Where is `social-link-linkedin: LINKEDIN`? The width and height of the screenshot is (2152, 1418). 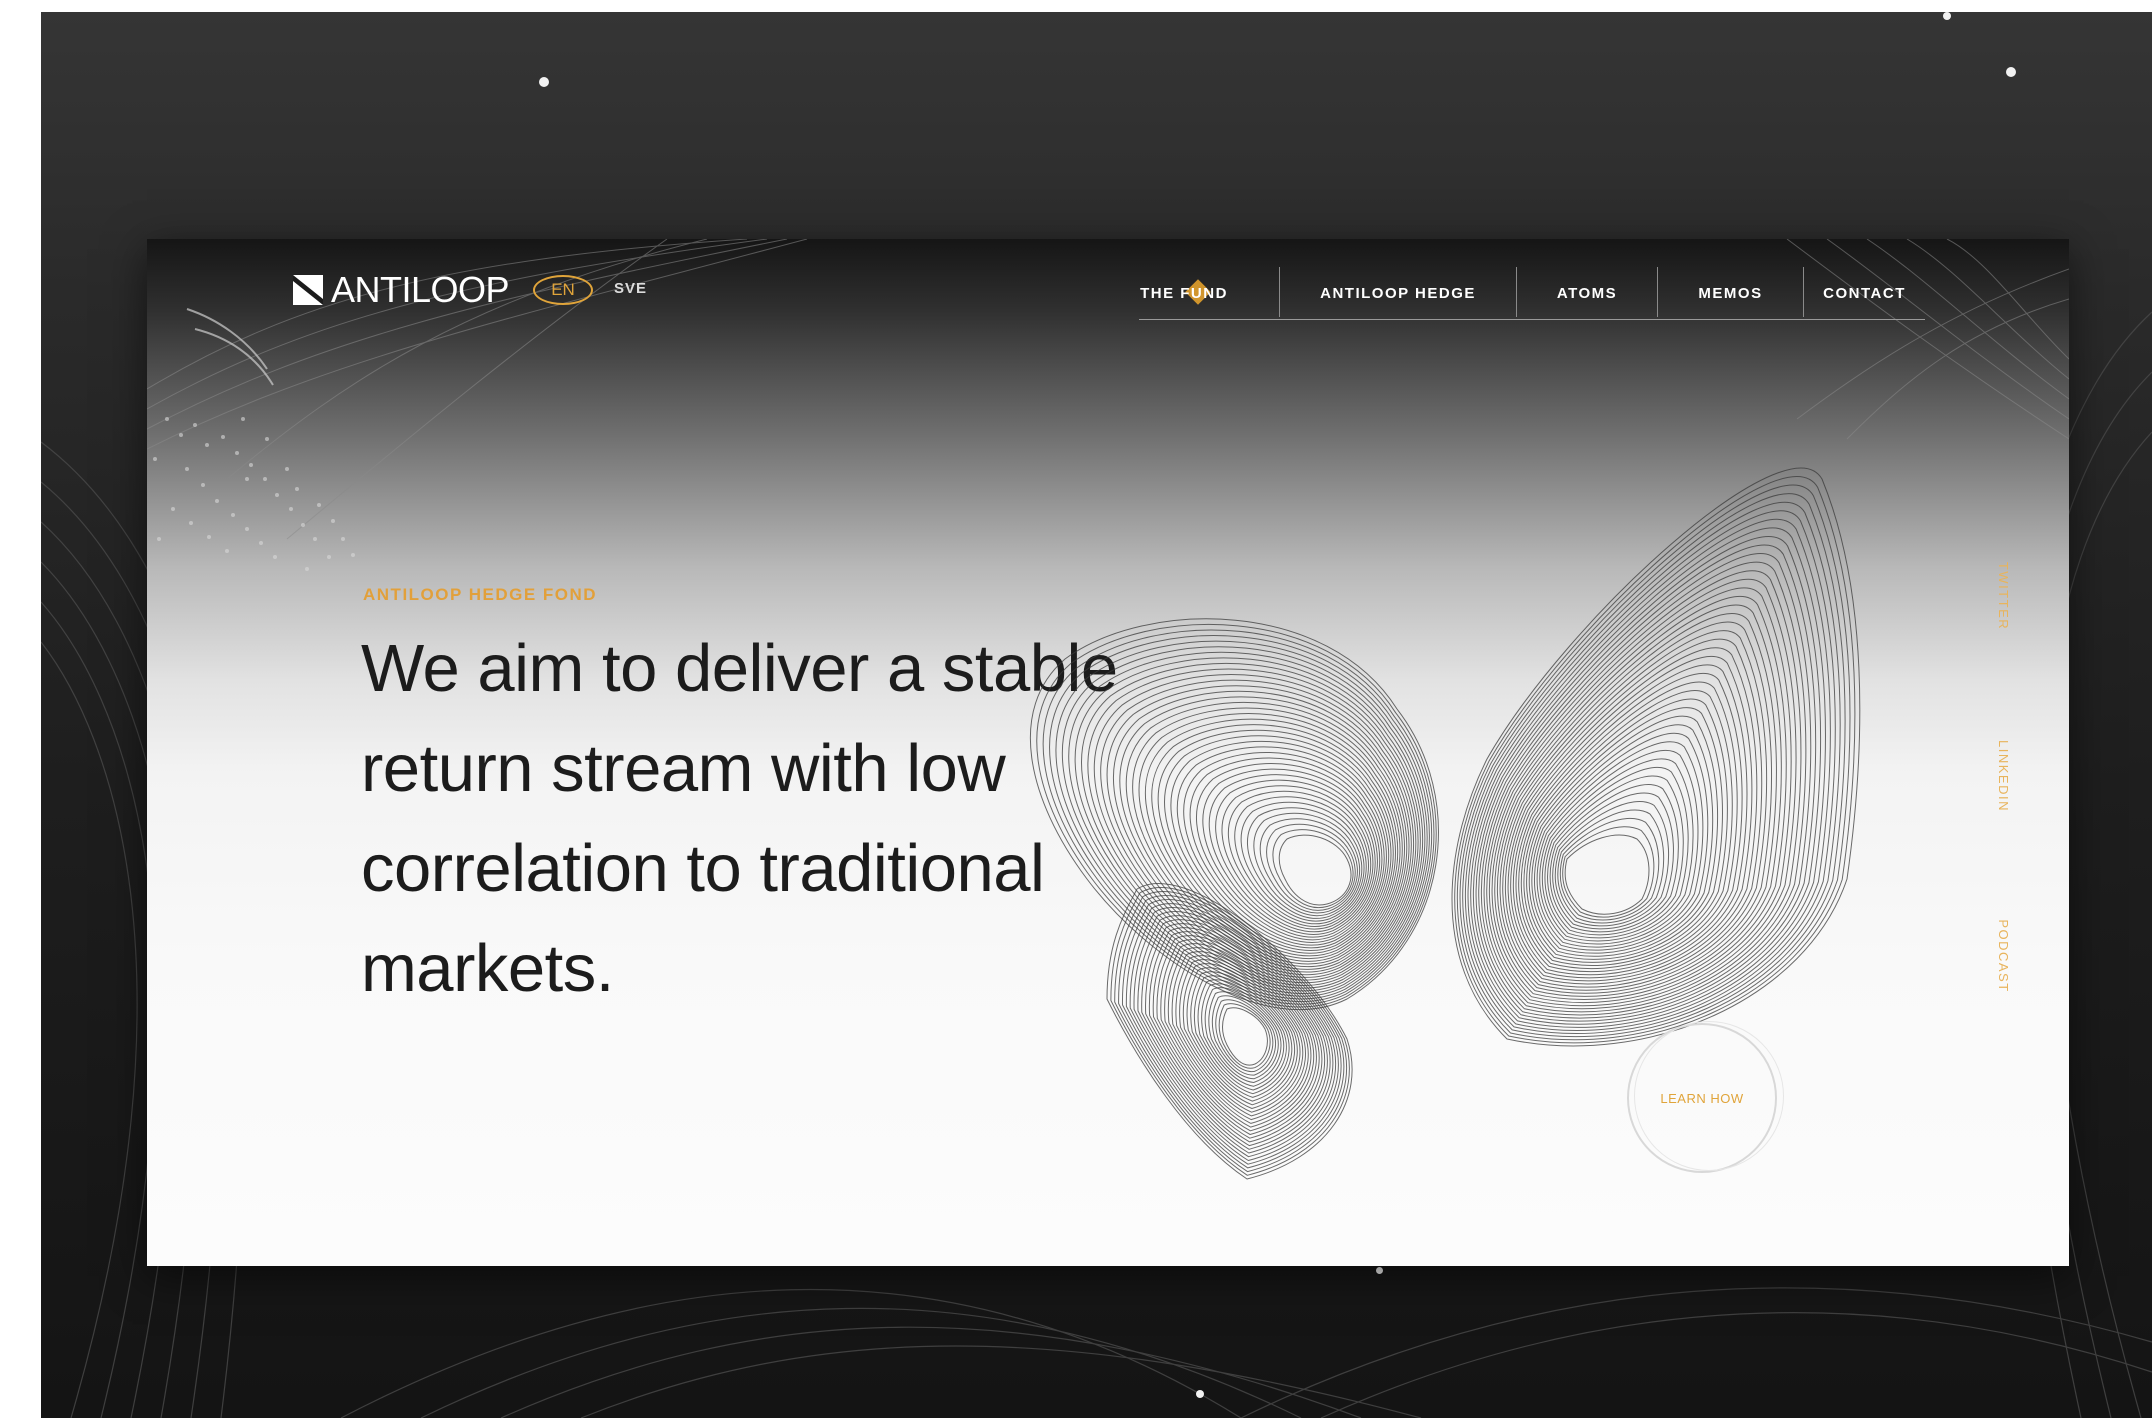 social-link-linkedin: LINKEDIN is located at coordinates (2003, 776).